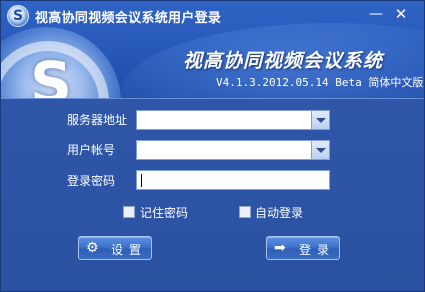 Image resolution: width=425 pixels, height=292 pixels. I want to click on server-dropdown-arrow-icon, so click(320, 120).